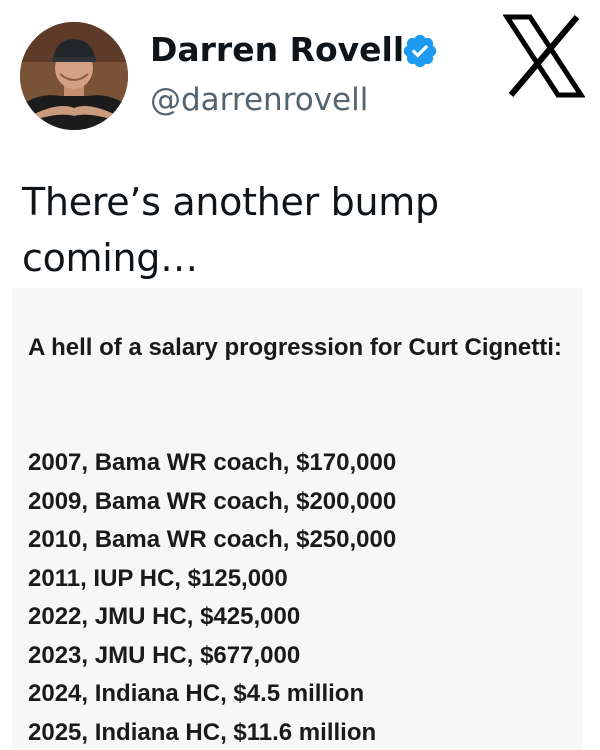  Describe the element at coordinates (202, 732) in the screenshot. I see `salary-row: 2025, Indiana HC, $11.6 million` at that location.